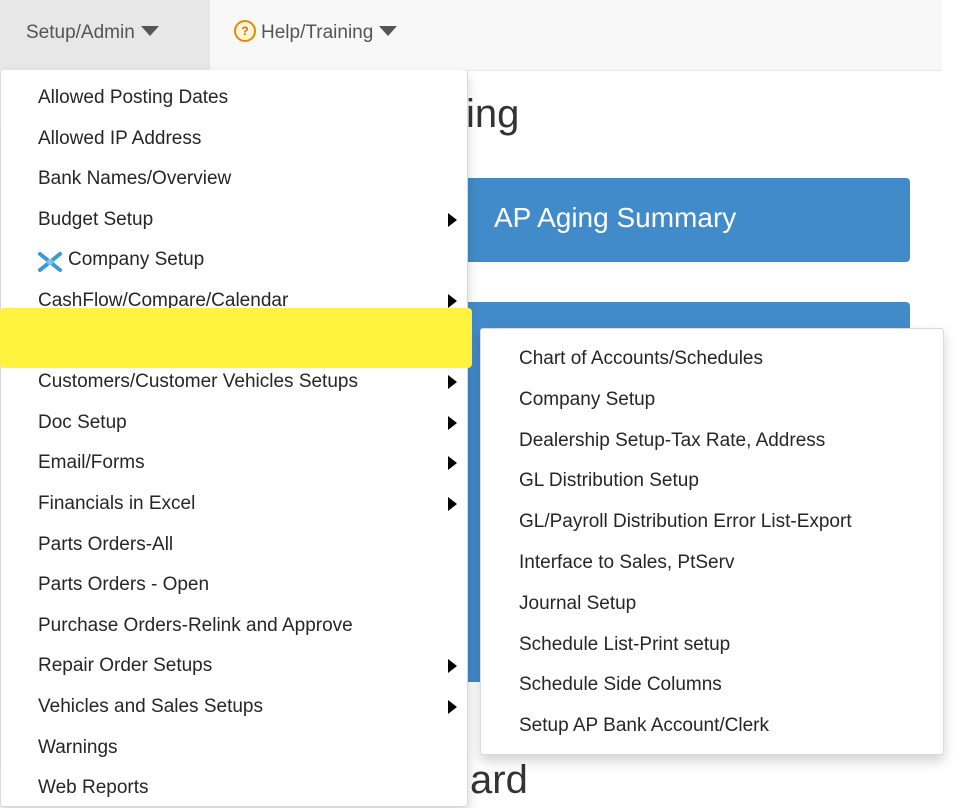 The height and width of the screenshot is (808, 962). Describe the element at coordinates (234, 748) in the screenshot. I see `menu-item-warnings: Warnings` at that location.